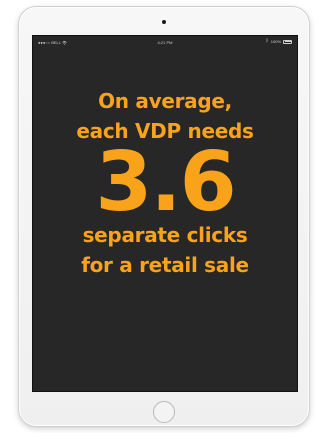 Image resolution: width=320 pixels, height=433 pixels. What do you see at coordinates (267, 41) in the screenshot?
I see `bluetooth-icon: ᛒ` at bounding box center [267, 41].